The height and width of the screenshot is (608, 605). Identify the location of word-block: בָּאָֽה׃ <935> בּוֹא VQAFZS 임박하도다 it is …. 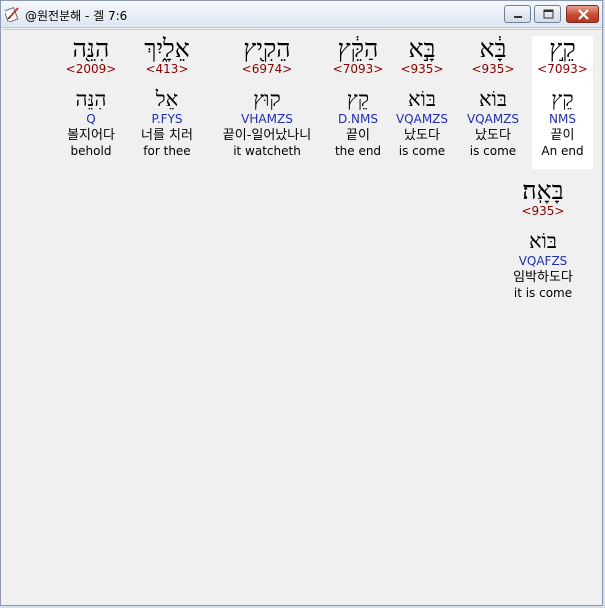
(543, 239).